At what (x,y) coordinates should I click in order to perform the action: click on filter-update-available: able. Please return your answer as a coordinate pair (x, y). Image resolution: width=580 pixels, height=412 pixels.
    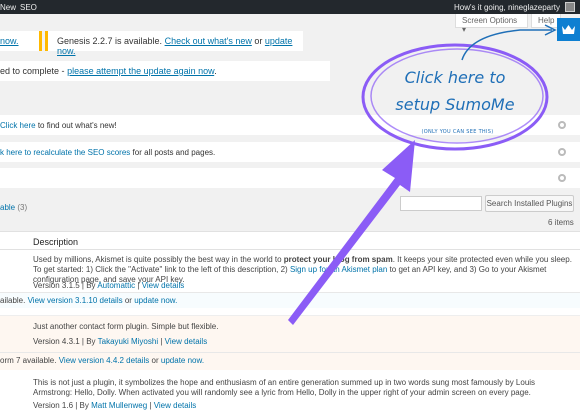
    Looking at the image, I should click on (7, 207).